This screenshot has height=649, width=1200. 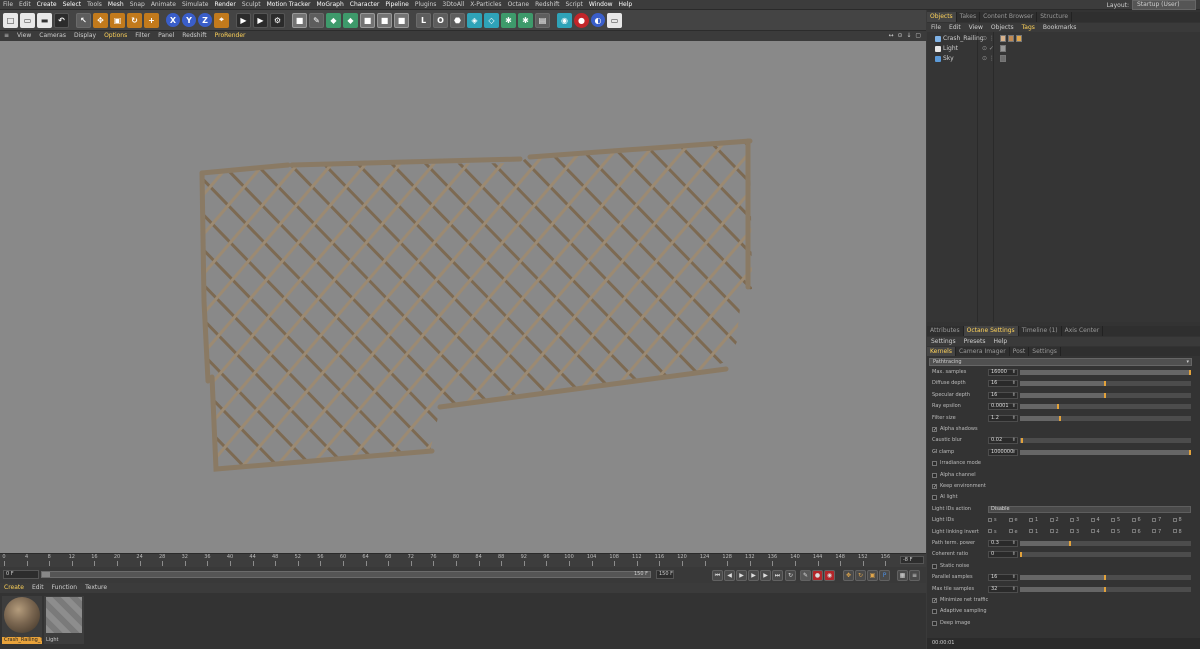 What do you see at coordinates (508, 20) in the screenshot?
I see `octane-material-icon: ✱` at bounding box center [508, 20].